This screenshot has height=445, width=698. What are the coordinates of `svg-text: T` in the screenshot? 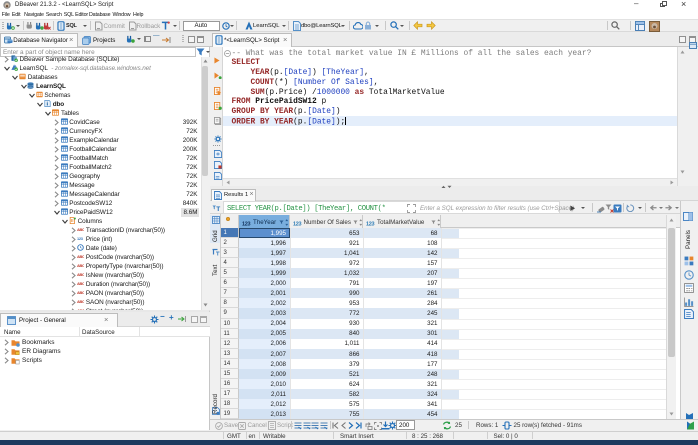 It's located at (218, 209).